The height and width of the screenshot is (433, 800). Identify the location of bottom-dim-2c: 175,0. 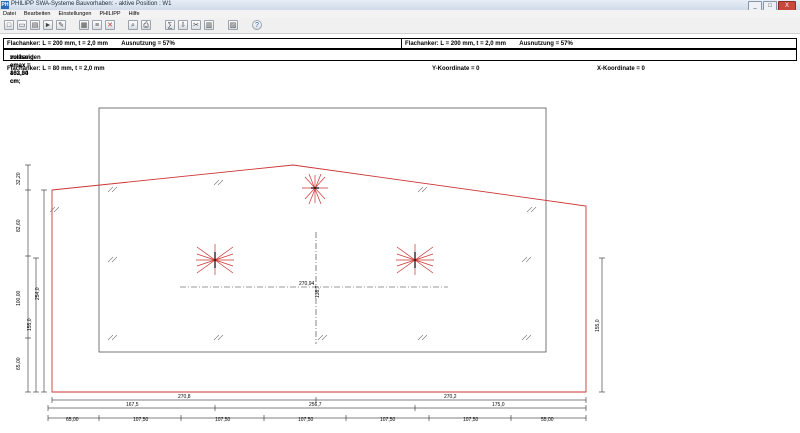
(498, 405).